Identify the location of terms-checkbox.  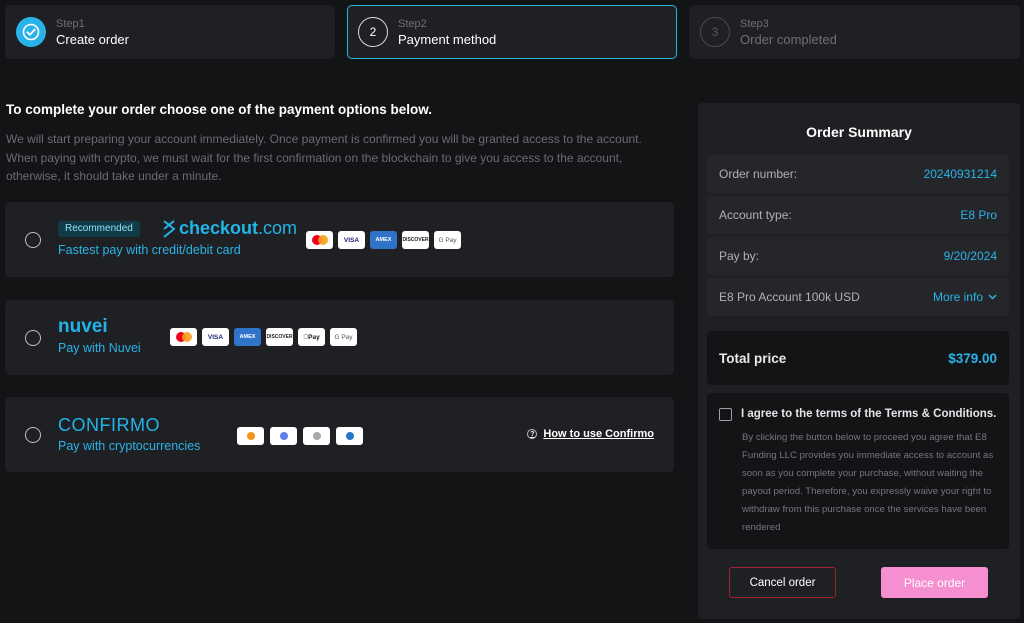
(725, 414).